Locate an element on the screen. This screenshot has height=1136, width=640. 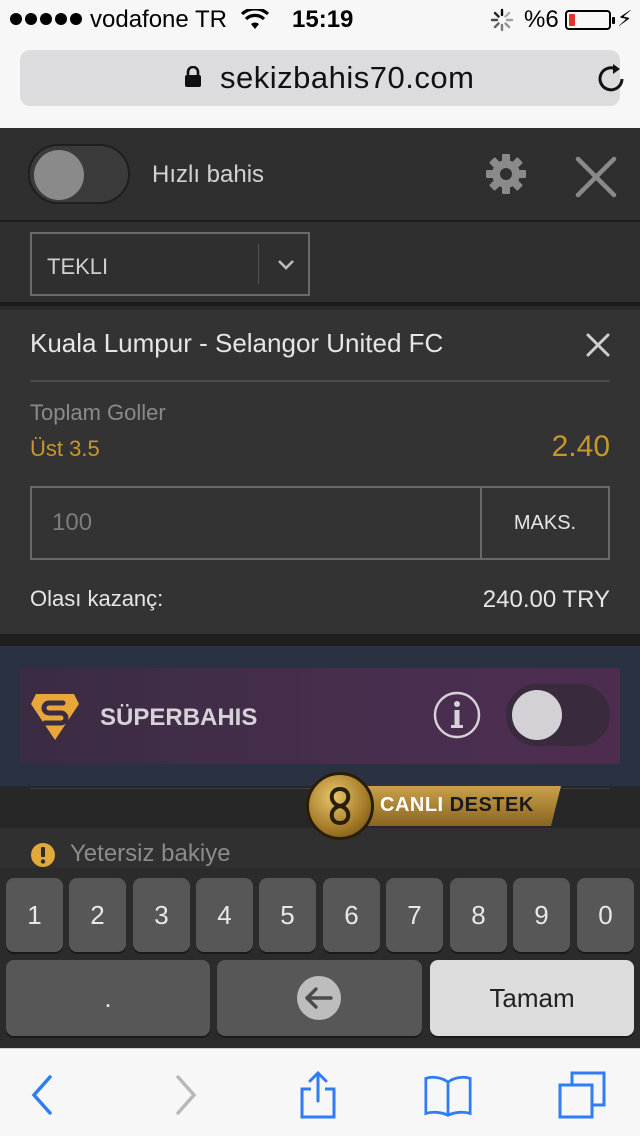
clock: 15:19 is located at coordinates (323, 19).